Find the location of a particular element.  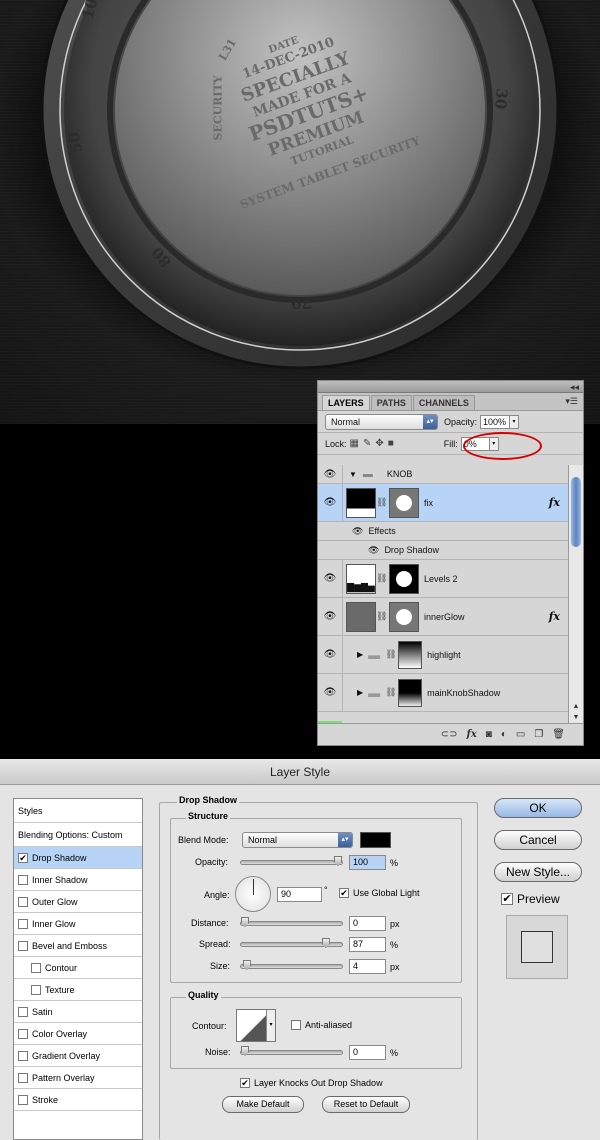

lock-transparent-icon: ▦ is located at coordinates (354, 443).